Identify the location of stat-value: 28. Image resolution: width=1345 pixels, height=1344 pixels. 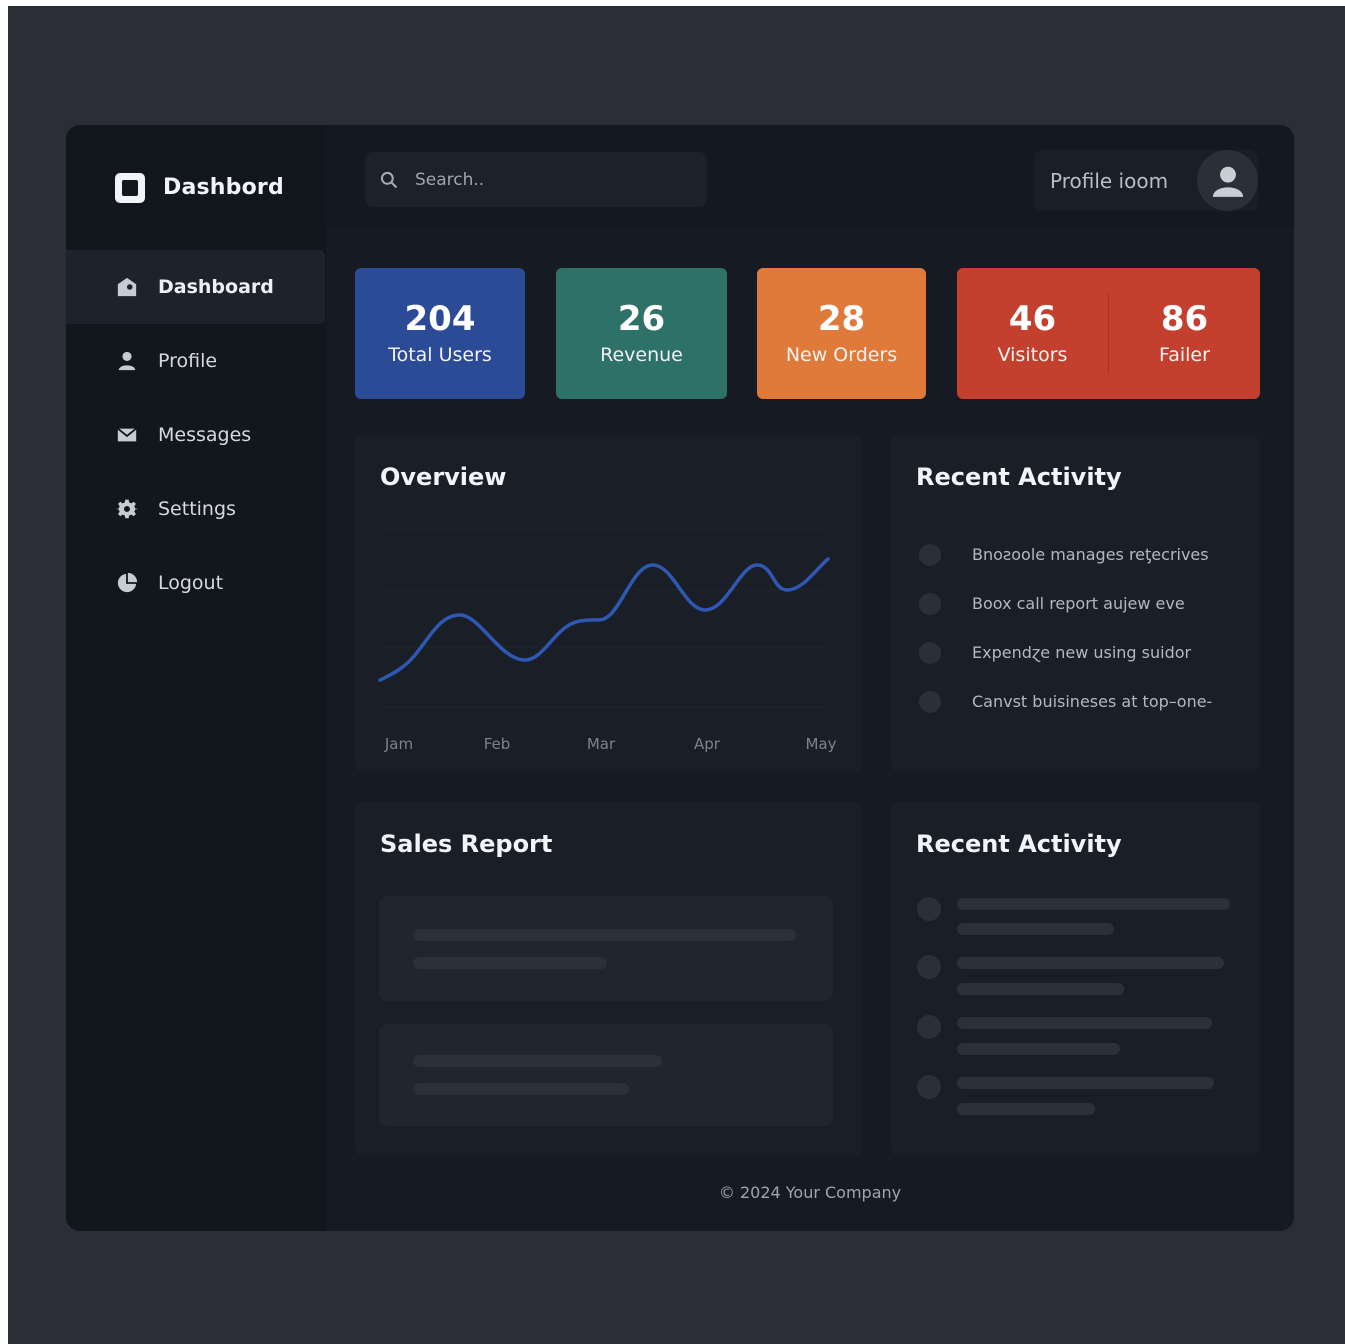
(841, 318).